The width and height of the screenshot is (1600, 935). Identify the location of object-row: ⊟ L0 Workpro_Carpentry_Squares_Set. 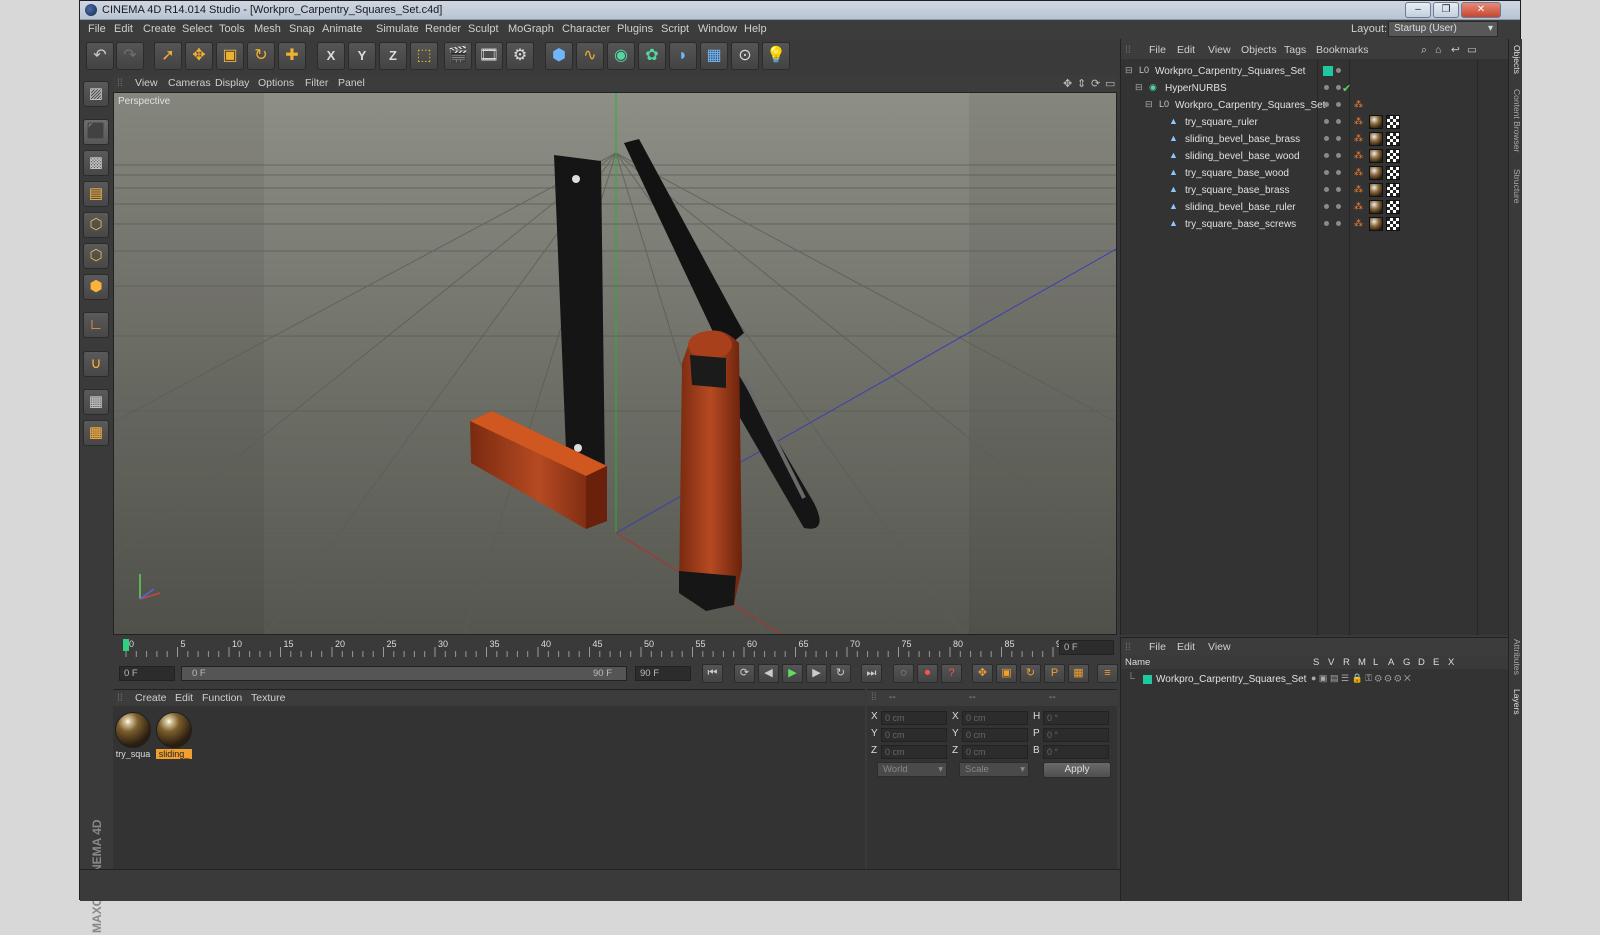
(1315, 71).